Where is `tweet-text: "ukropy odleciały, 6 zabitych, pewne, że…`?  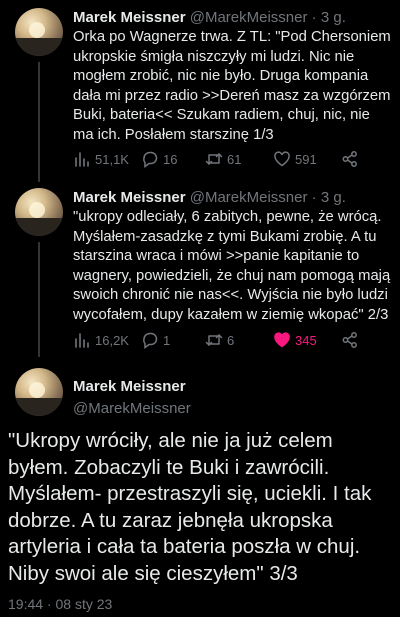
tweet-text: "ukropy odleciały, 6 zabitych, pewne, że… is located at coordinates (232, 266).